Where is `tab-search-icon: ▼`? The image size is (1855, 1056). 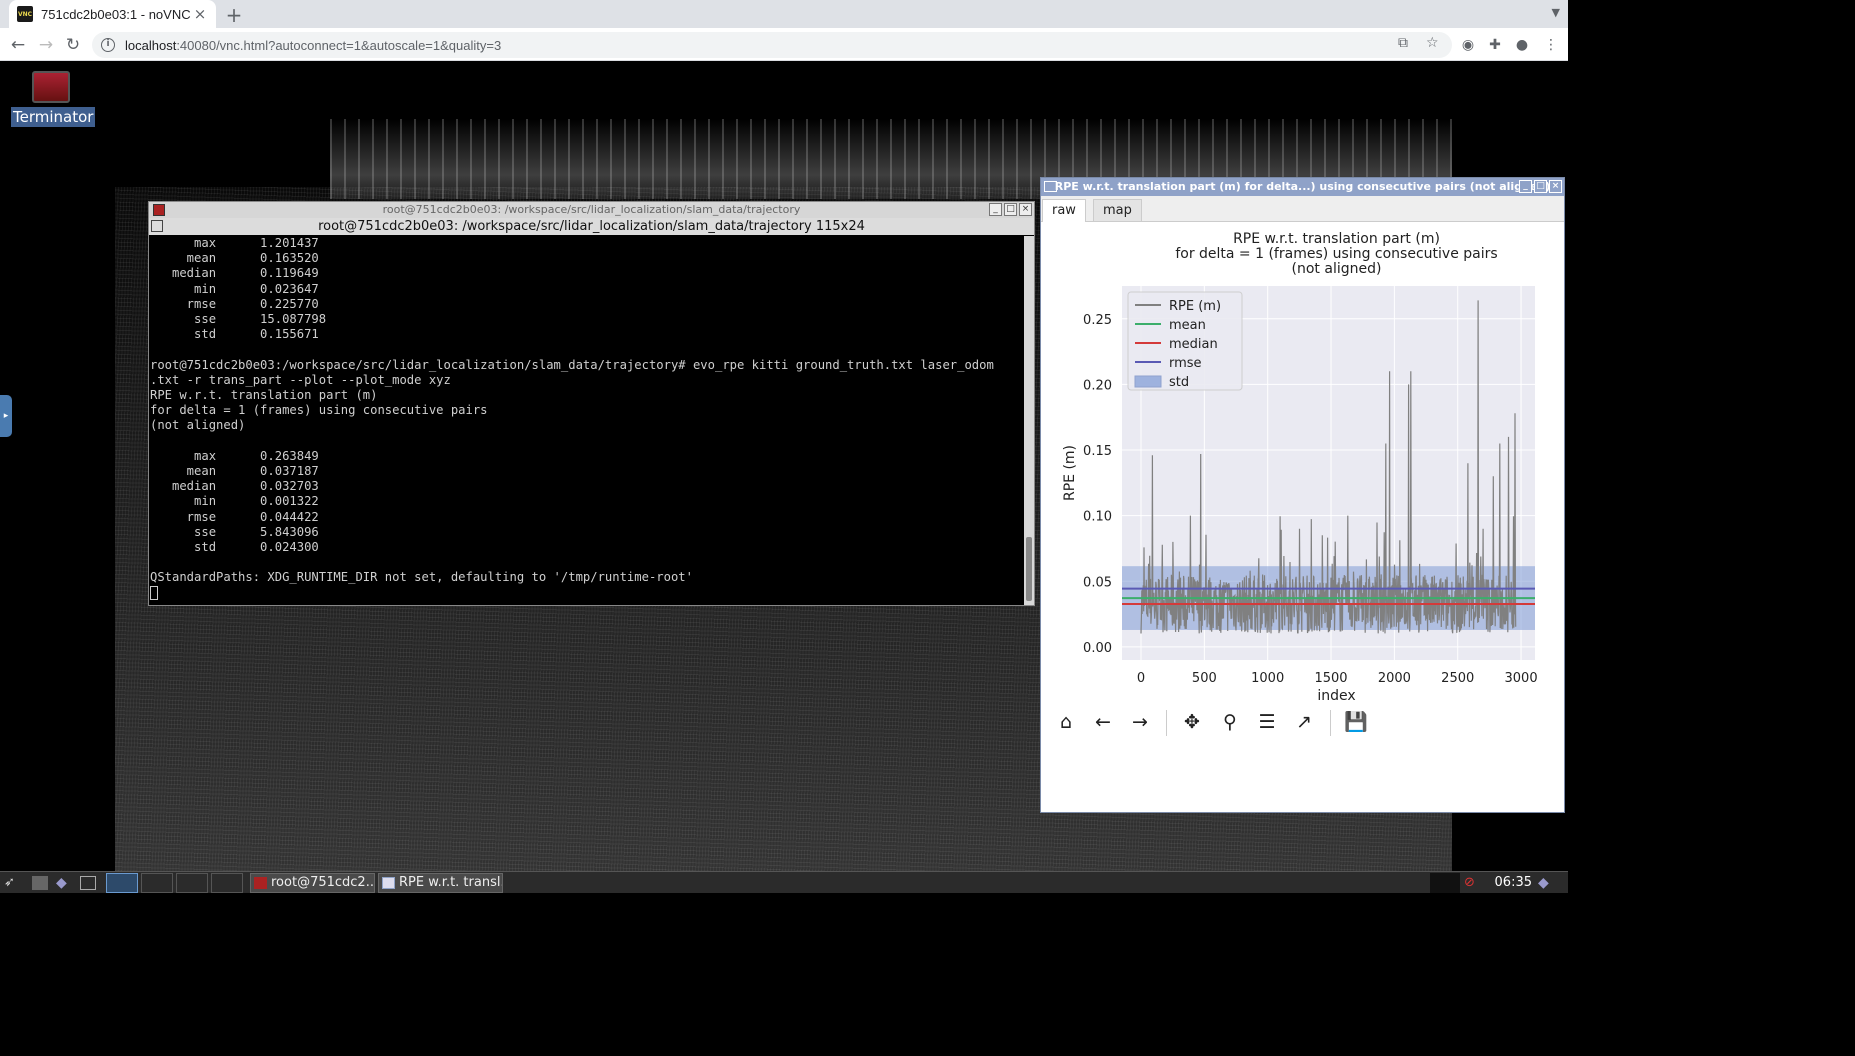 tab-search-icon: ▼ is located at coordinates (1556, 12).